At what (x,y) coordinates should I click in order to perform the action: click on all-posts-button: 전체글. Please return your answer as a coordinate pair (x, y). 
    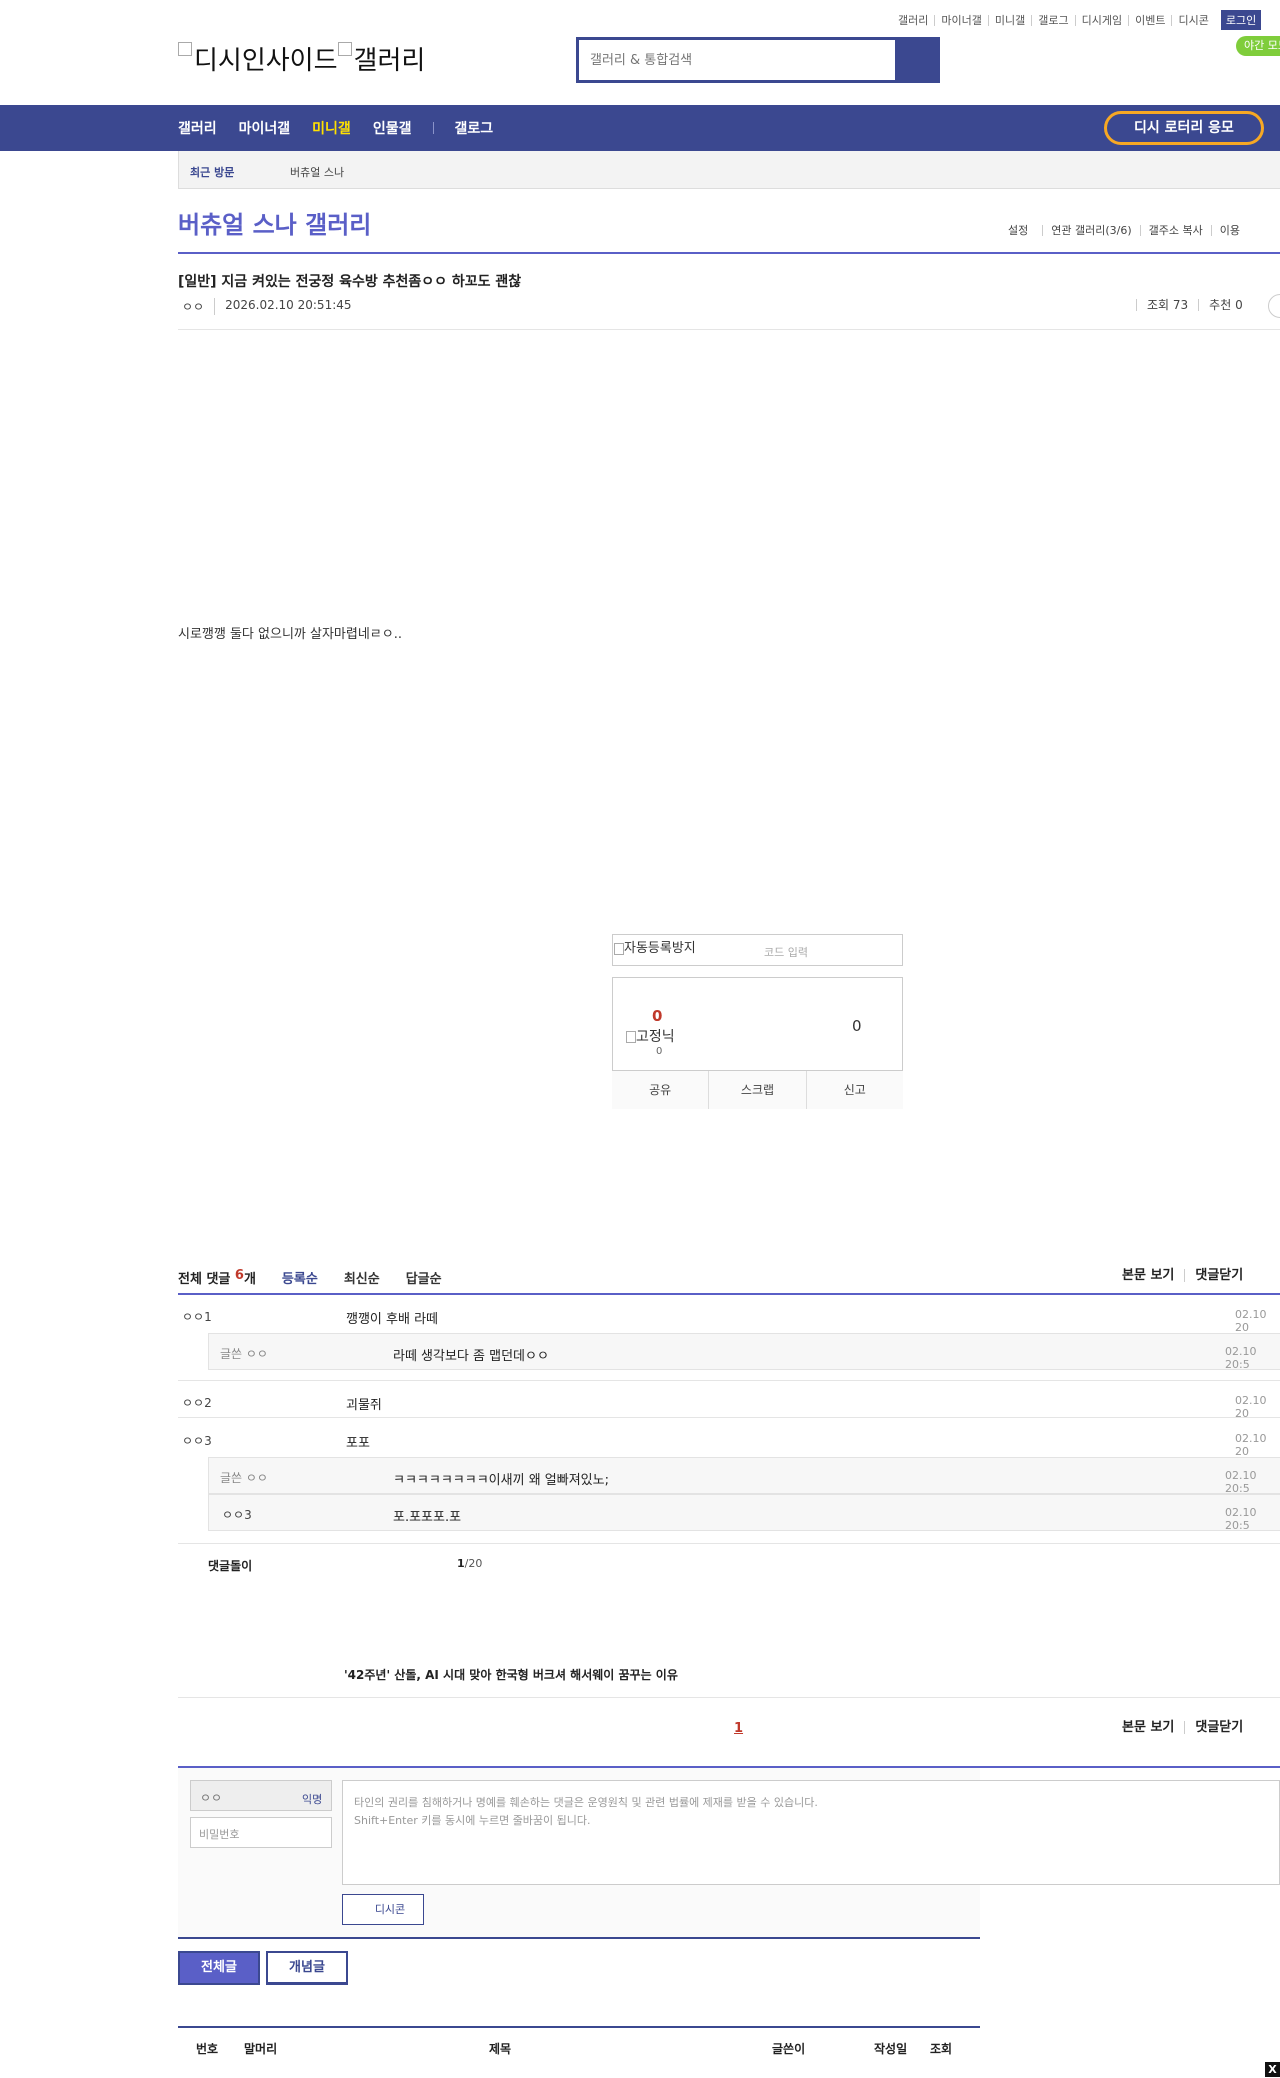
    Looking at the image, I should click on (219, 1968).